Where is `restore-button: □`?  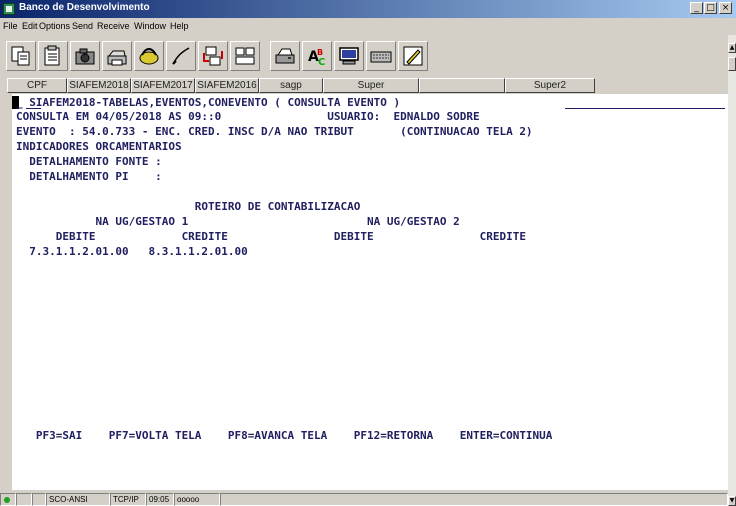
restore-button: □ is located at coordinates (710, 8).